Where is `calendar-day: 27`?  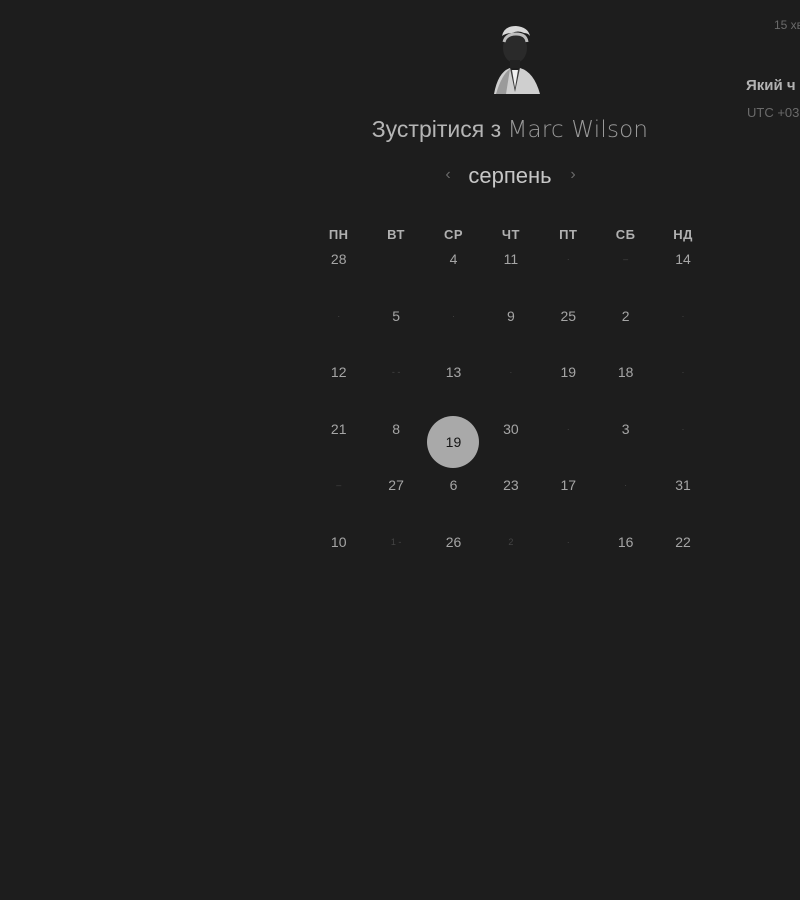
calendar-day: 27 is located at coordinates (395, 485).